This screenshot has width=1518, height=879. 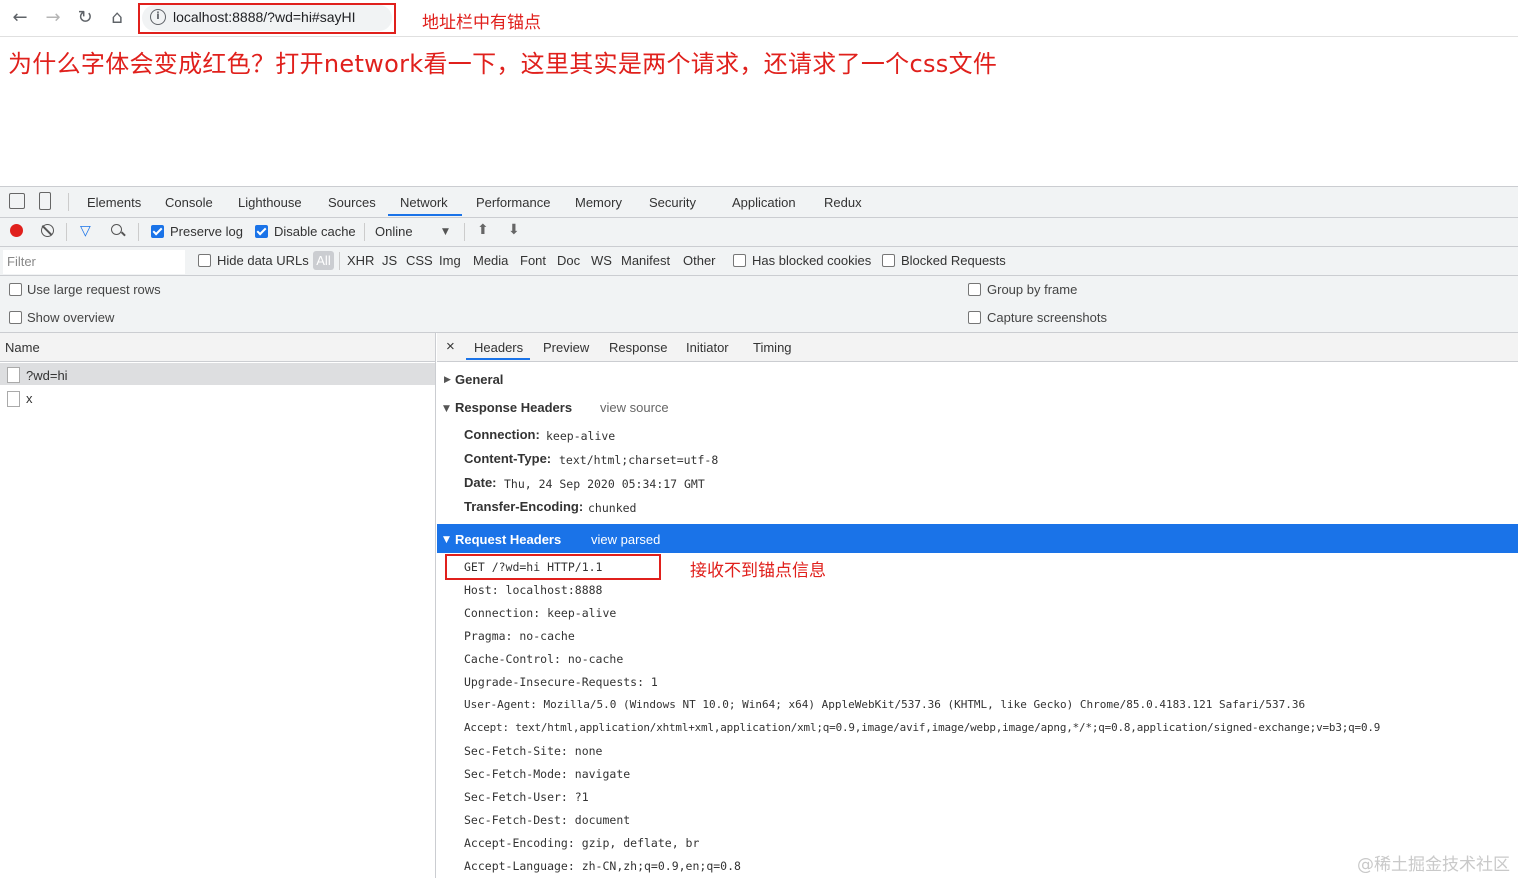 I want to click on filter-type-xhr: XHR, so click(x=360, y=260).